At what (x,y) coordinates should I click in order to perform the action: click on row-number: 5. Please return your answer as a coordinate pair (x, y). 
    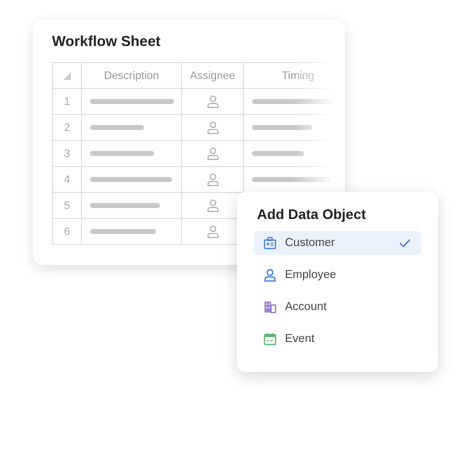
    Looking at the image, I should click on (67, 205).